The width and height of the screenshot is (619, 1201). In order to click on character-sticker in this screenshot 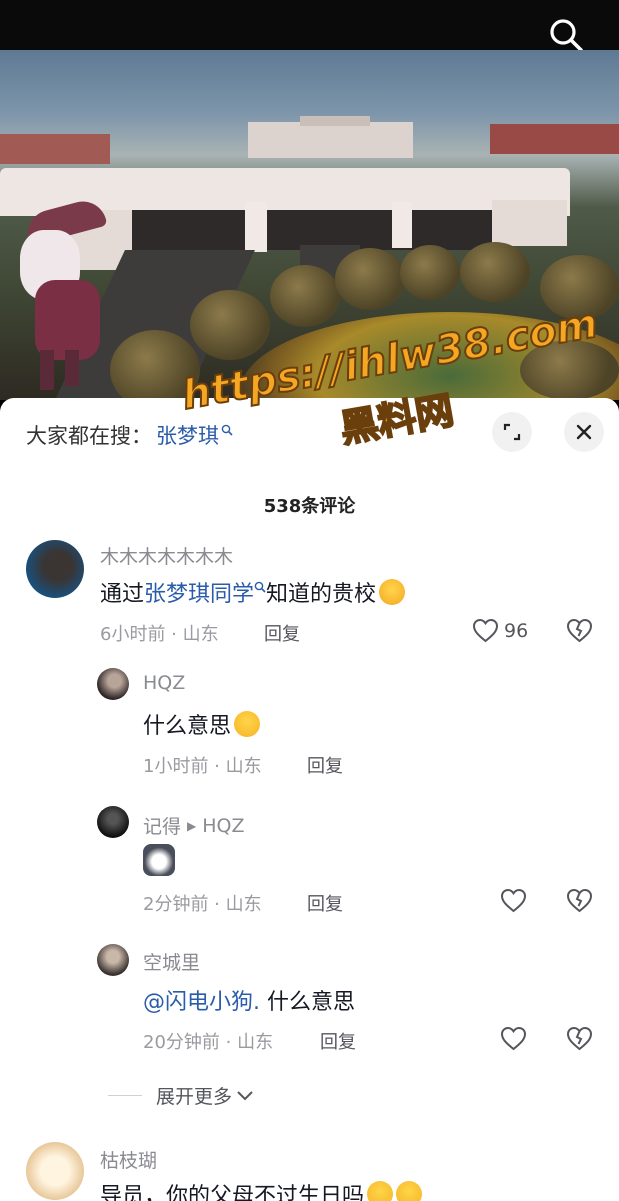, I will do `click(65, 295)`.